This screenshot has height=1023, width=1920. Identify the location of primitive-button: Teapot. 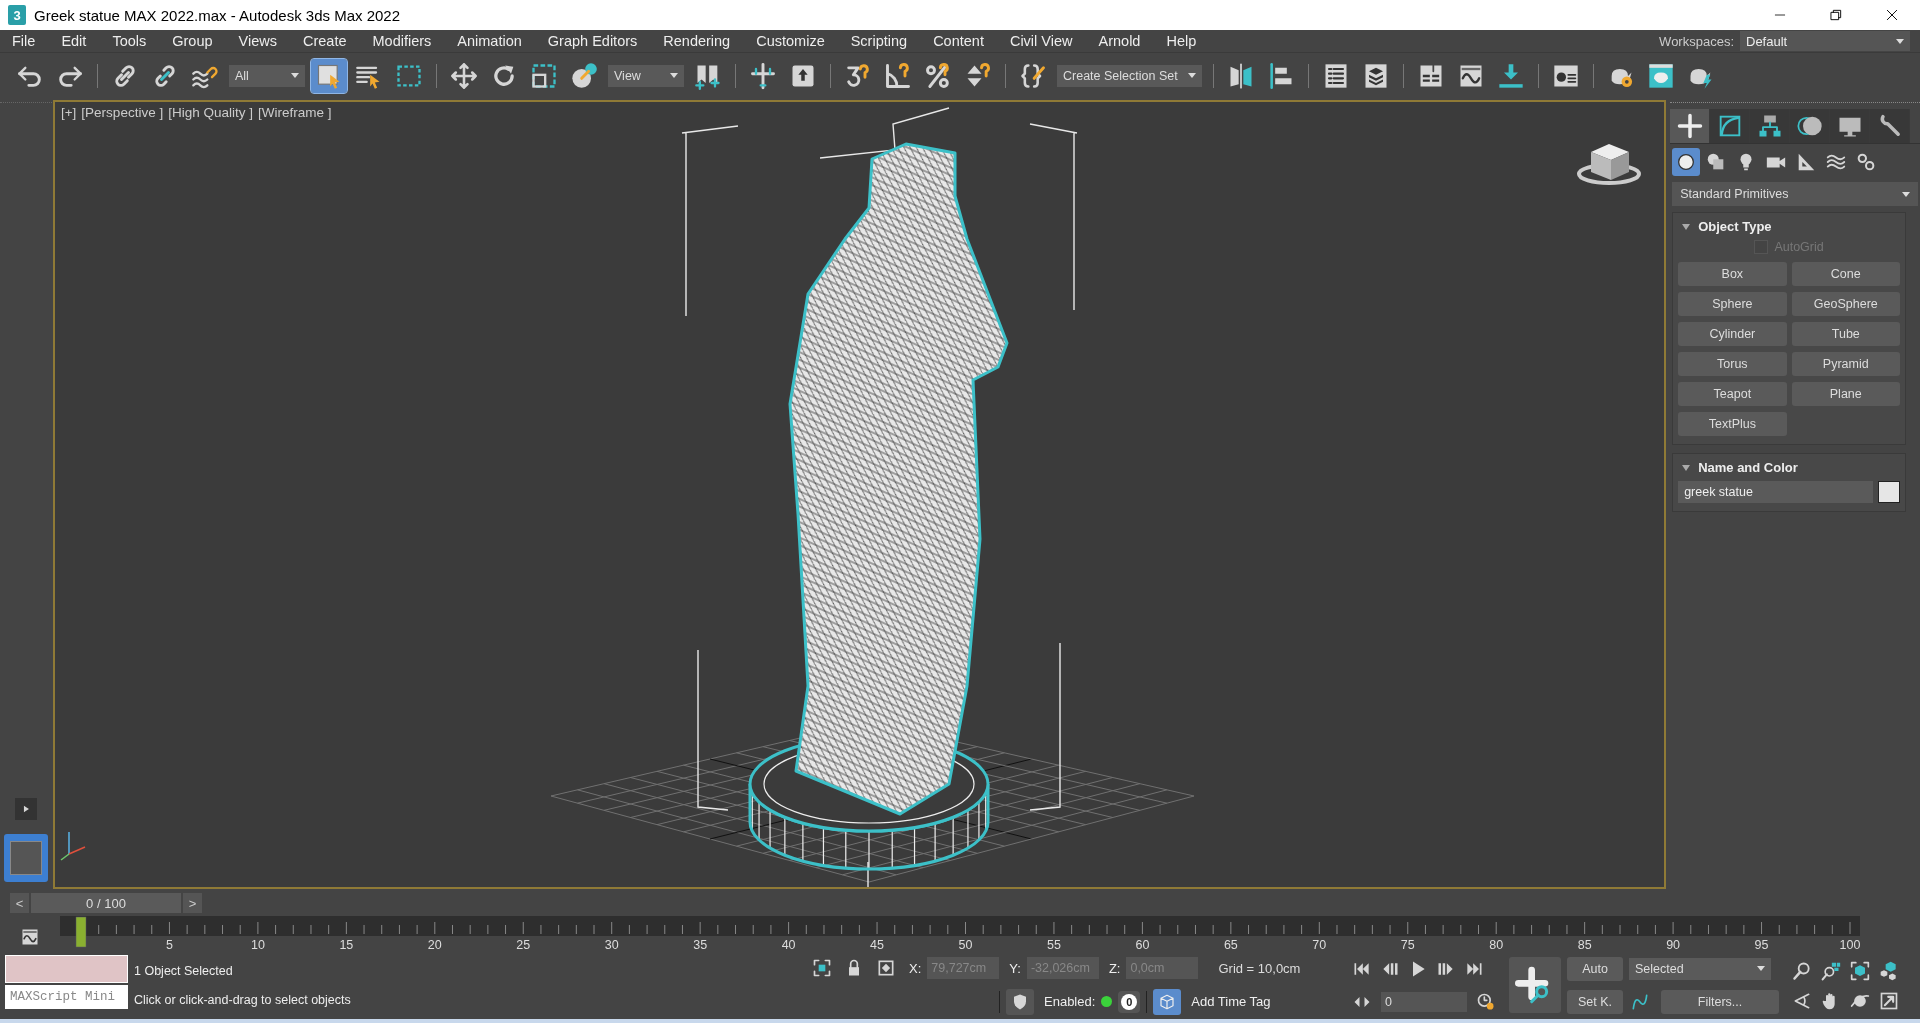
(1732, 394).